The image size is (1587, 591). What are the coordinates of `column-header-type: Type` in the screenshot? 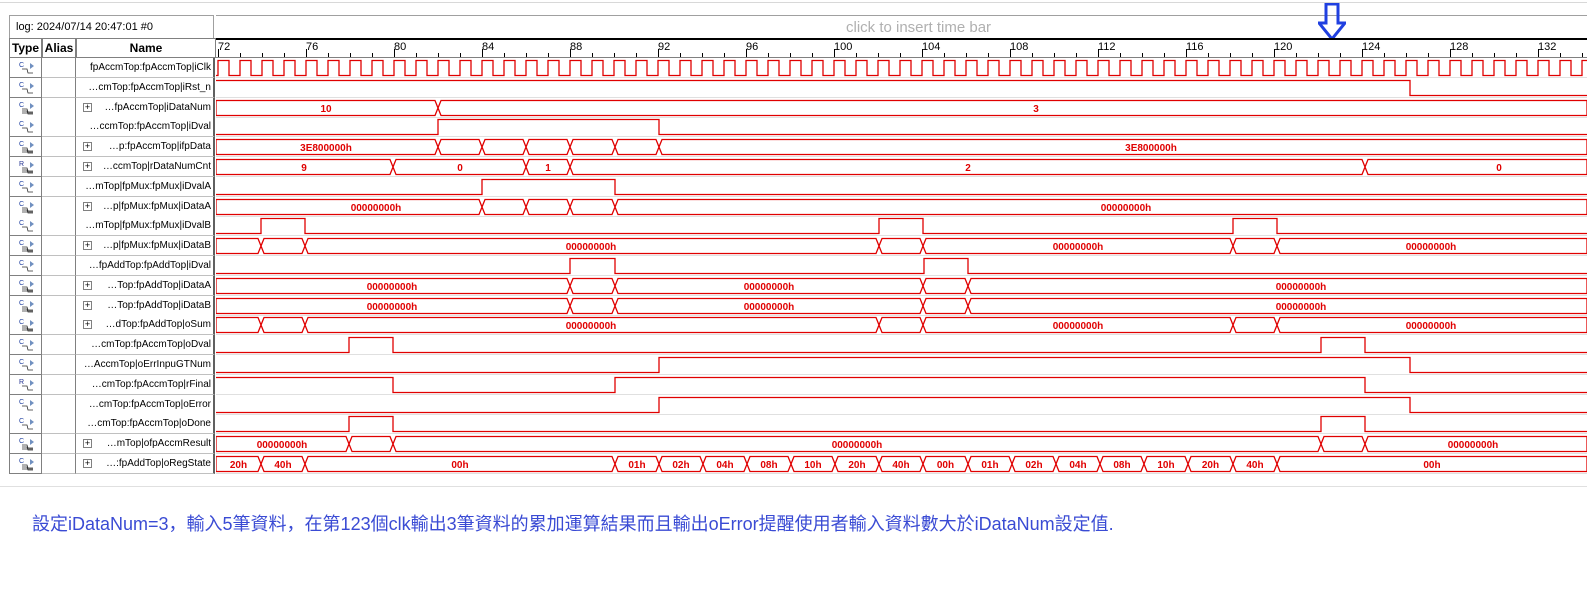 It's located at (25, 48).